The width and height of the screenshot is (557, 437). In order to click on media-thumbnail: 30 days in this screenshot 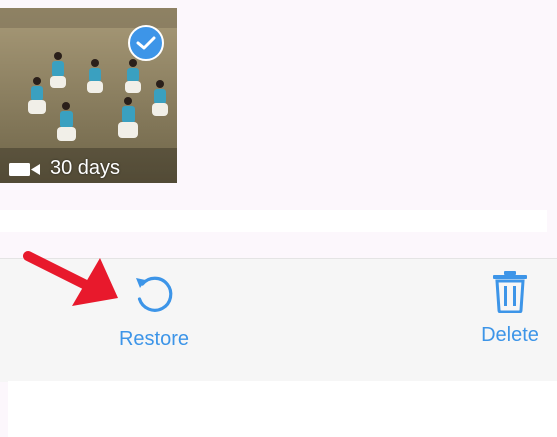, I will do `click(88, 95)`.